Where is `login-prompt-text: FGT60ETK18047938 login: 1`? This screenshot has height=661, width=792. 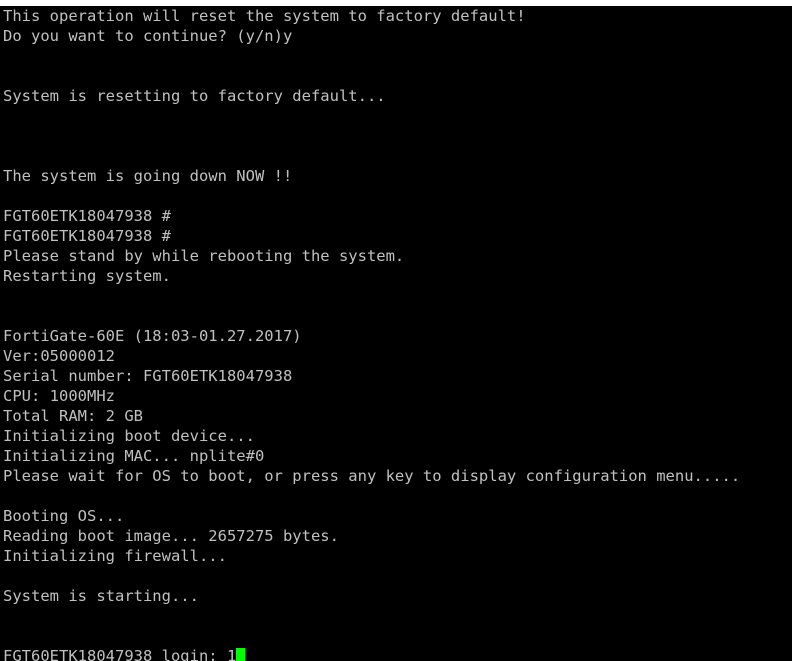 login-prompt-text: FGT60ETK18047938 login: 1 is located at coordinates (120, 654).